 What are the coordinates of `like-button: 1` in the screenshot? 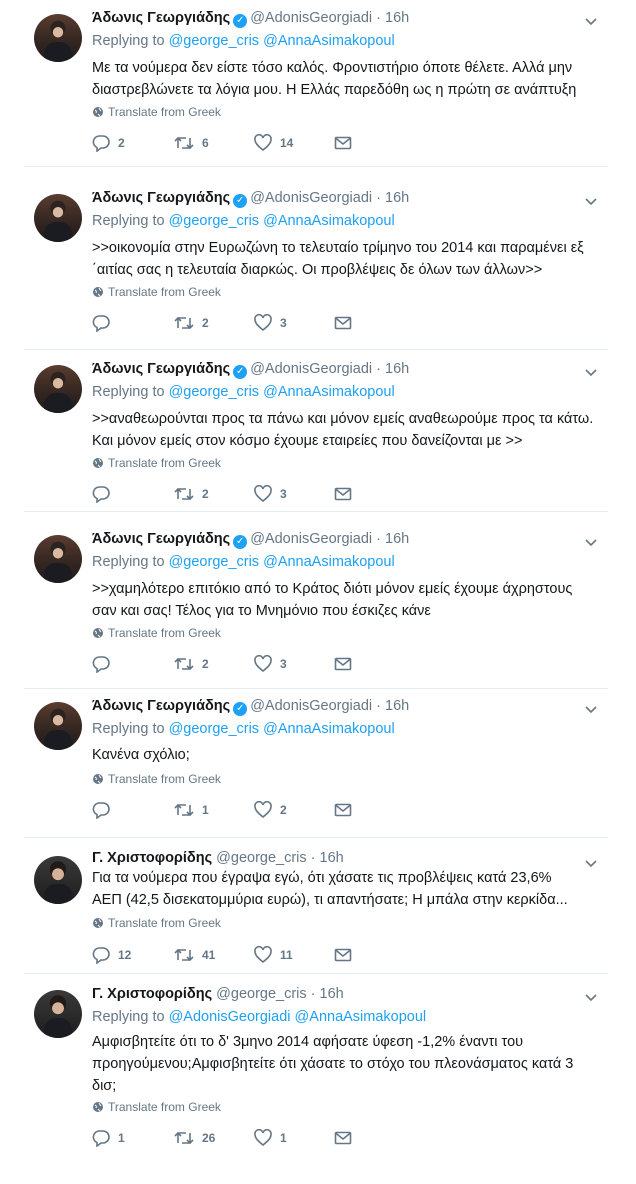 It's located at (270, 1138).